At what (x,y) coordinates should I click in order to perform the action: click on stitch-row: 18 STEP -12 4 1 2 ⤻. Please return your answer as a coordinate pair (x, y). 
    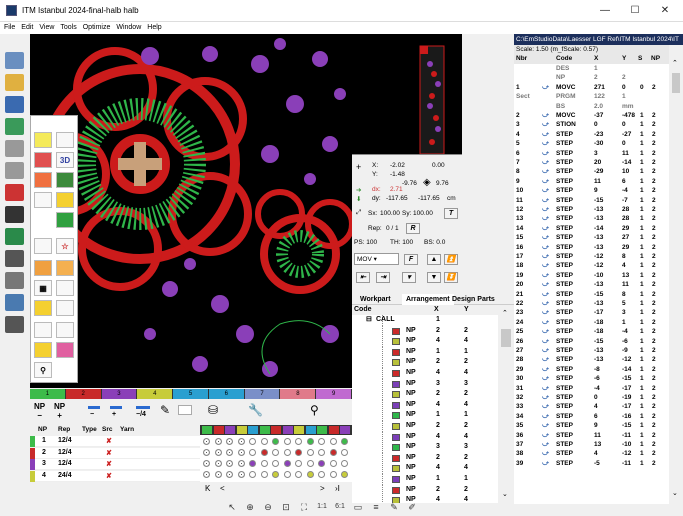
    Looking at the image, I should click on (591, 265).